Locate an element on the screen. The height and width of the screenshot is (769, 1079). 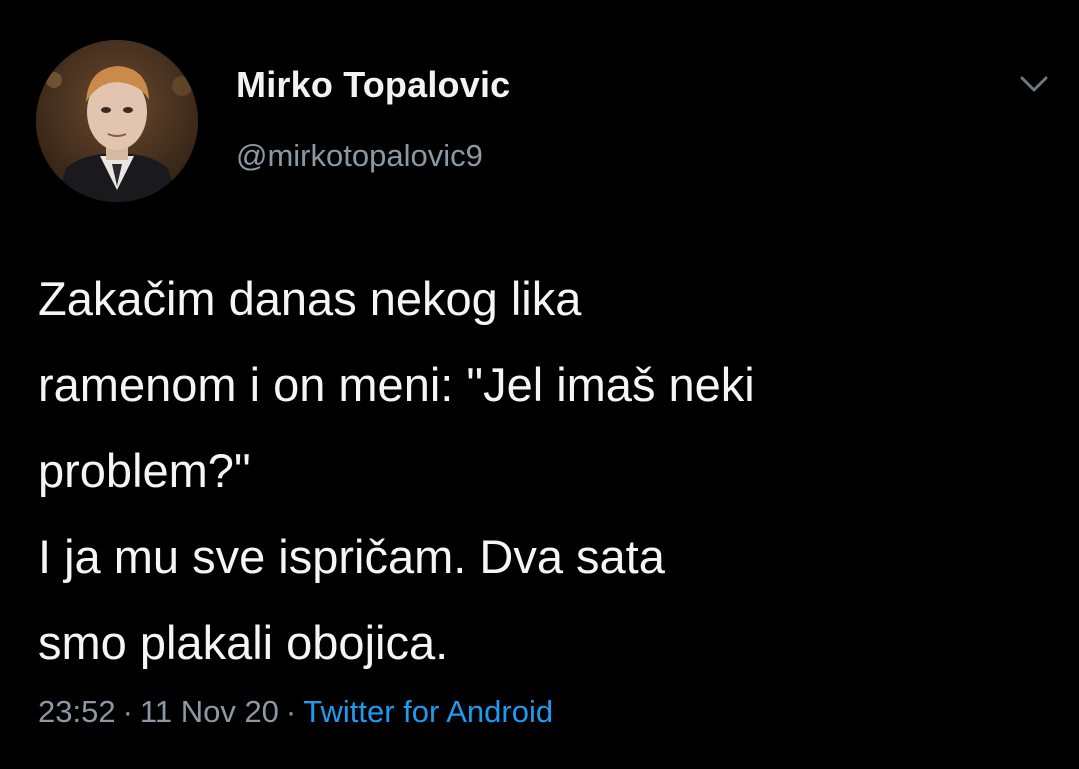
author-display-name: Mirko Topalovic is located at coordinates (373, 85).